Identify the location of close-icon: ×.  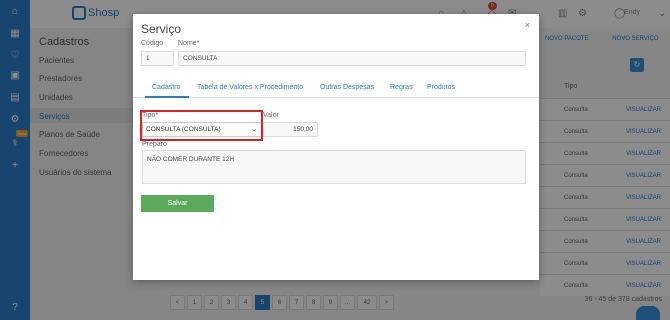
(527, 25).